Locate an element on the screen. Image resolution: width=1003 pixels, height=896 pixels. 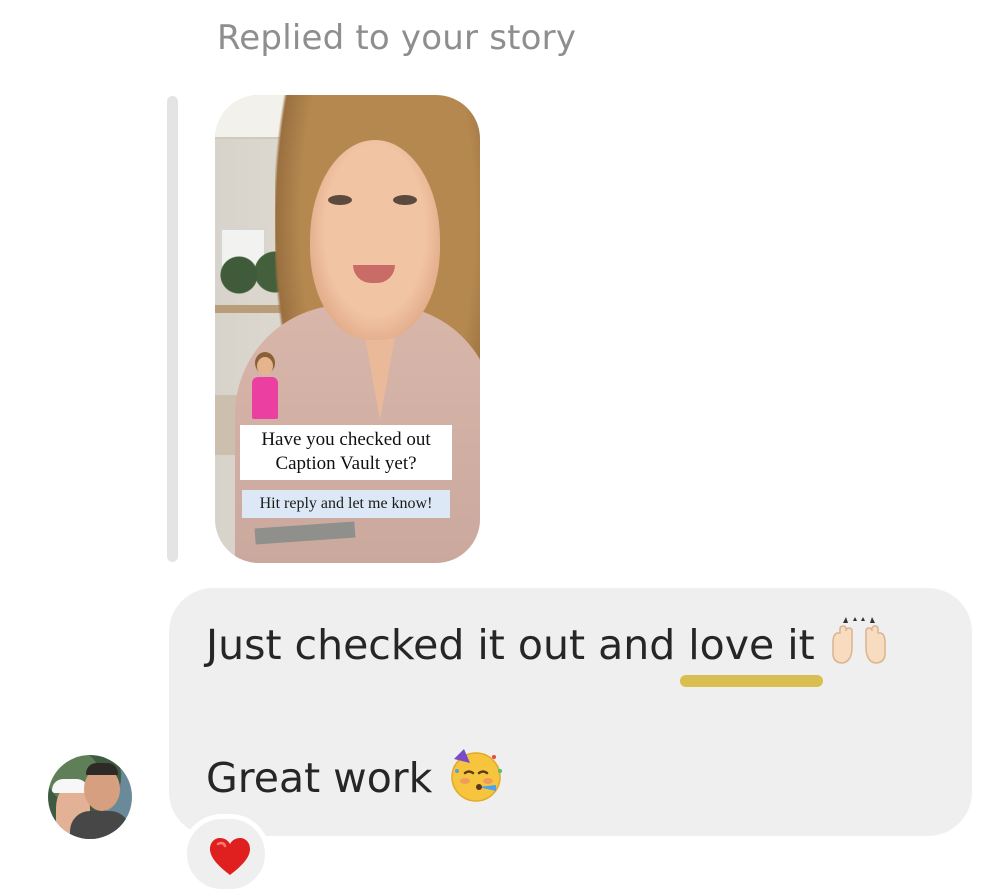
message-line: Great work is located at coordinates (355, 779).